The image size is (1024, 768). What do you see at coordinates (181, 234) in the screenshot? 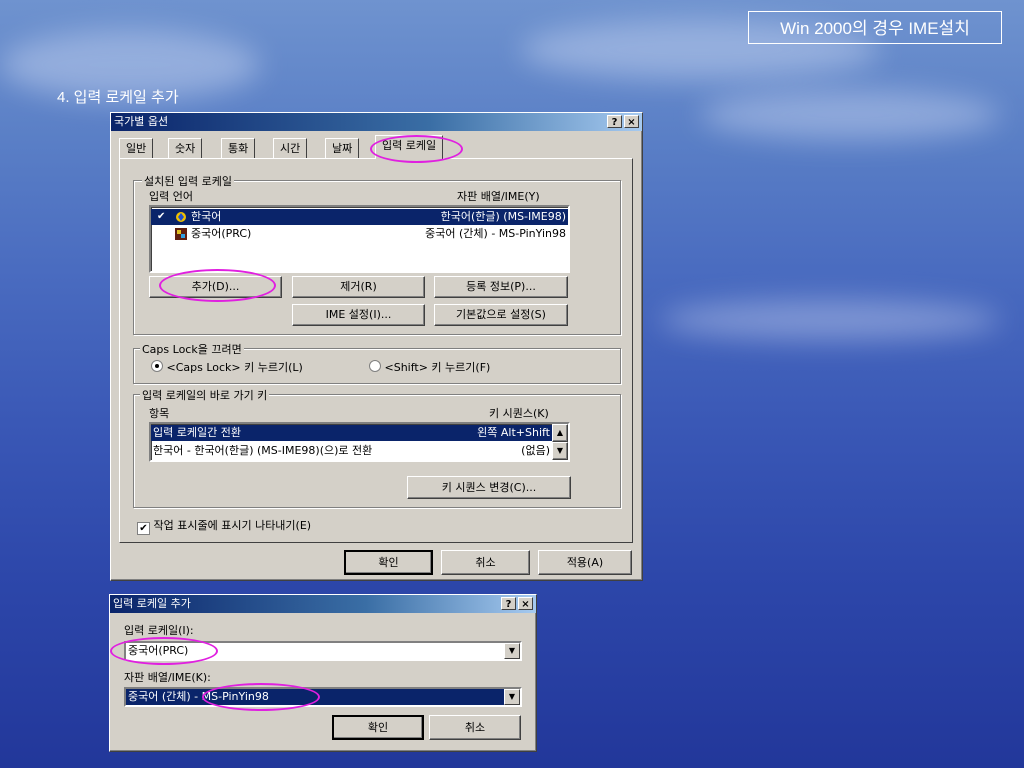
I see `chinese-ime-icon` at bounding box center [181, 234].